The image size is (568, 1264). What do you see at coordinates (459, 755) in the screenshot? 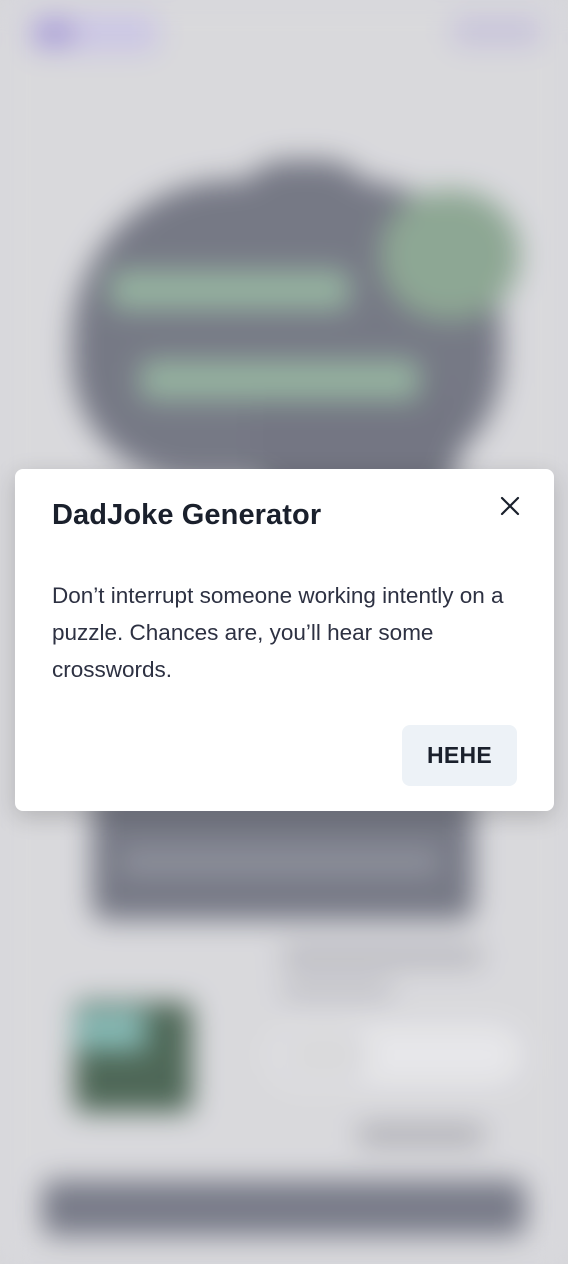
I see `hehe-button: HEHE` at bounding box center [459, 755].